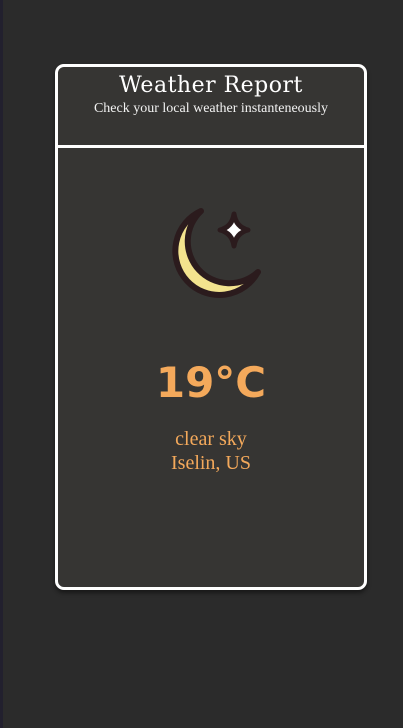 Image resolution: width=403 pixels, height=728 pixels. What do you see at coordinates (211, 463) in the screenshot?
I see `location-label: Iselin, US` at bounding box center [211, 463].